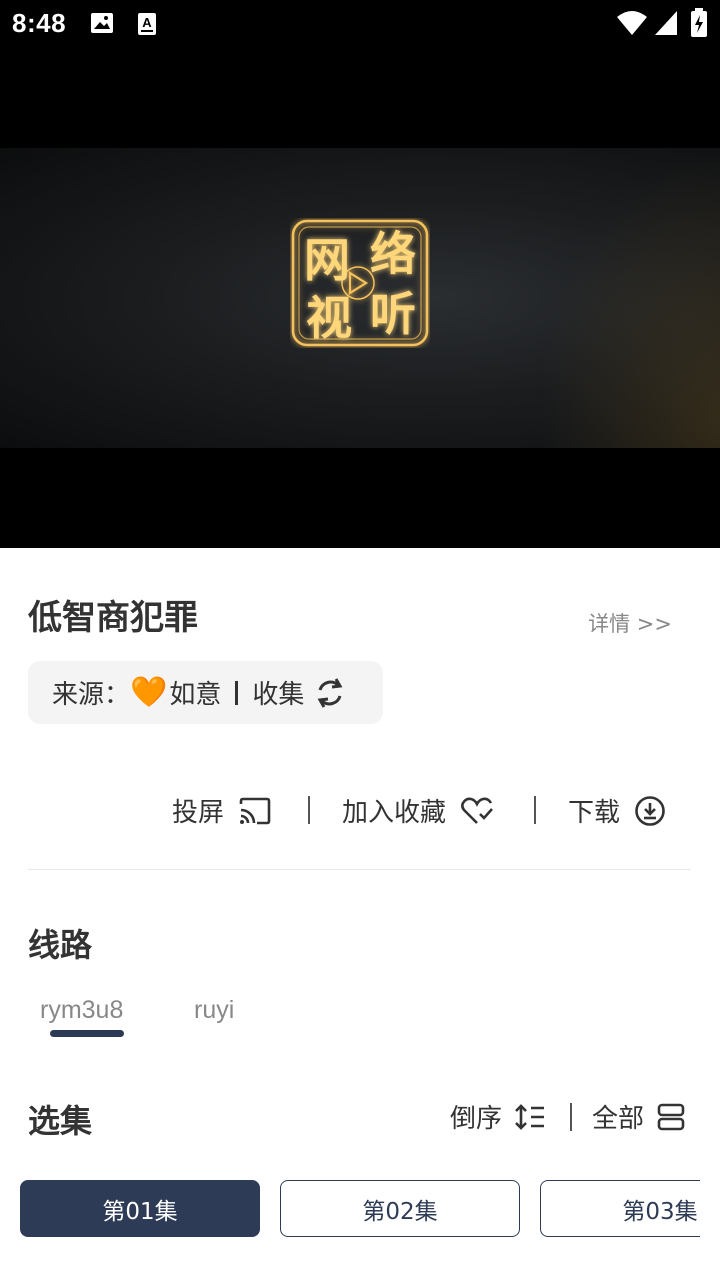 This screenshot has width=720, height=1280. Describe the element at coordinates (327, 260) in the screenshot. I see `logo-char: 网` at that location.